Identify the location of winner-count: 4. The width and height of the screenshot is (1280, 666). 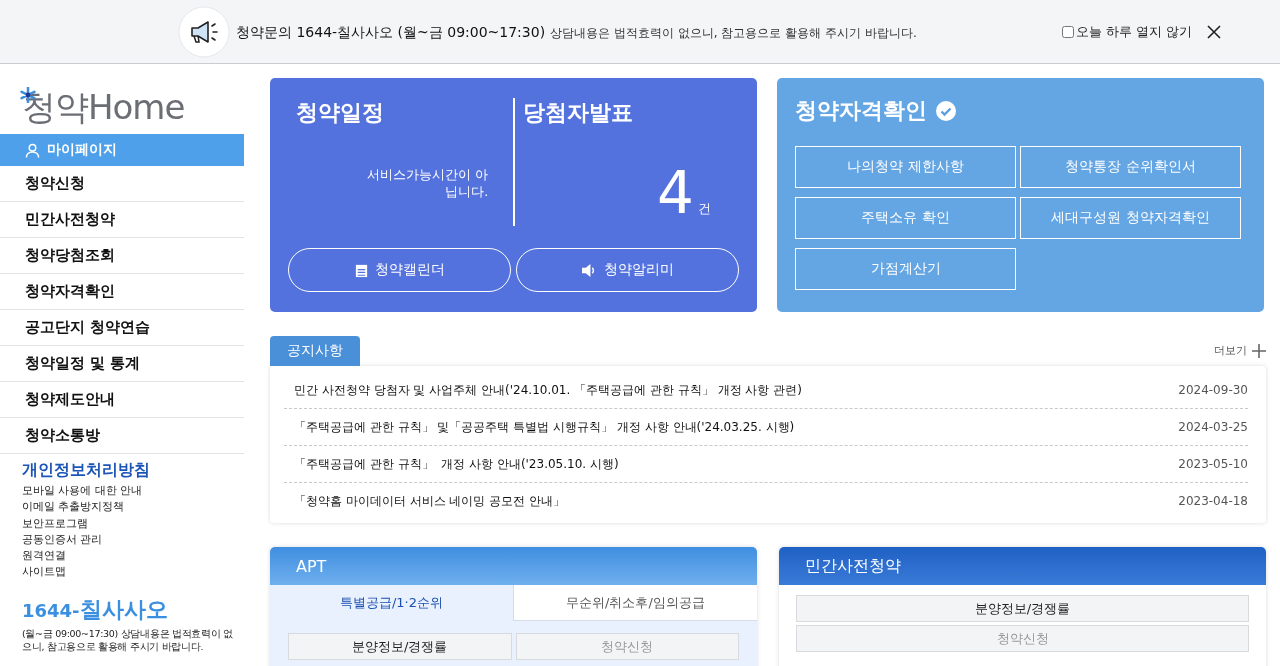
(675, 193).